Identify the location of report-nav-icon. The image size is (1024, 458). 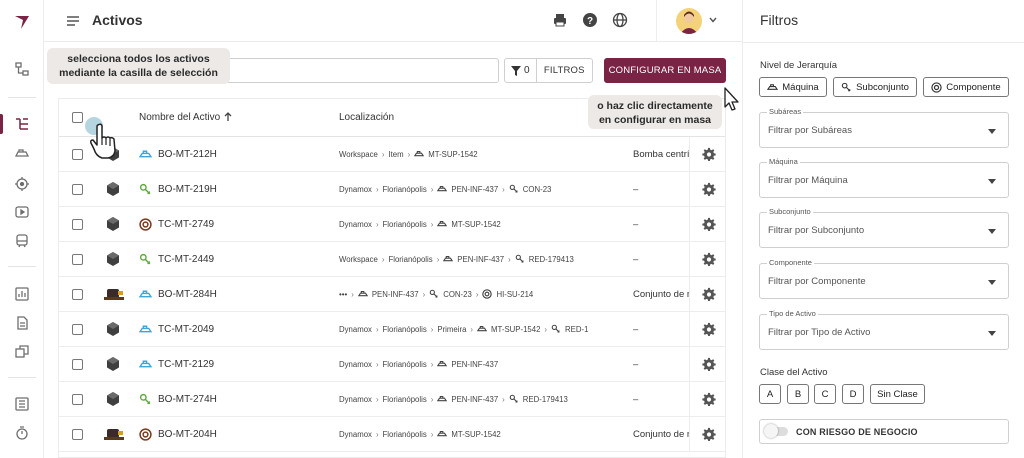
(22, 323).